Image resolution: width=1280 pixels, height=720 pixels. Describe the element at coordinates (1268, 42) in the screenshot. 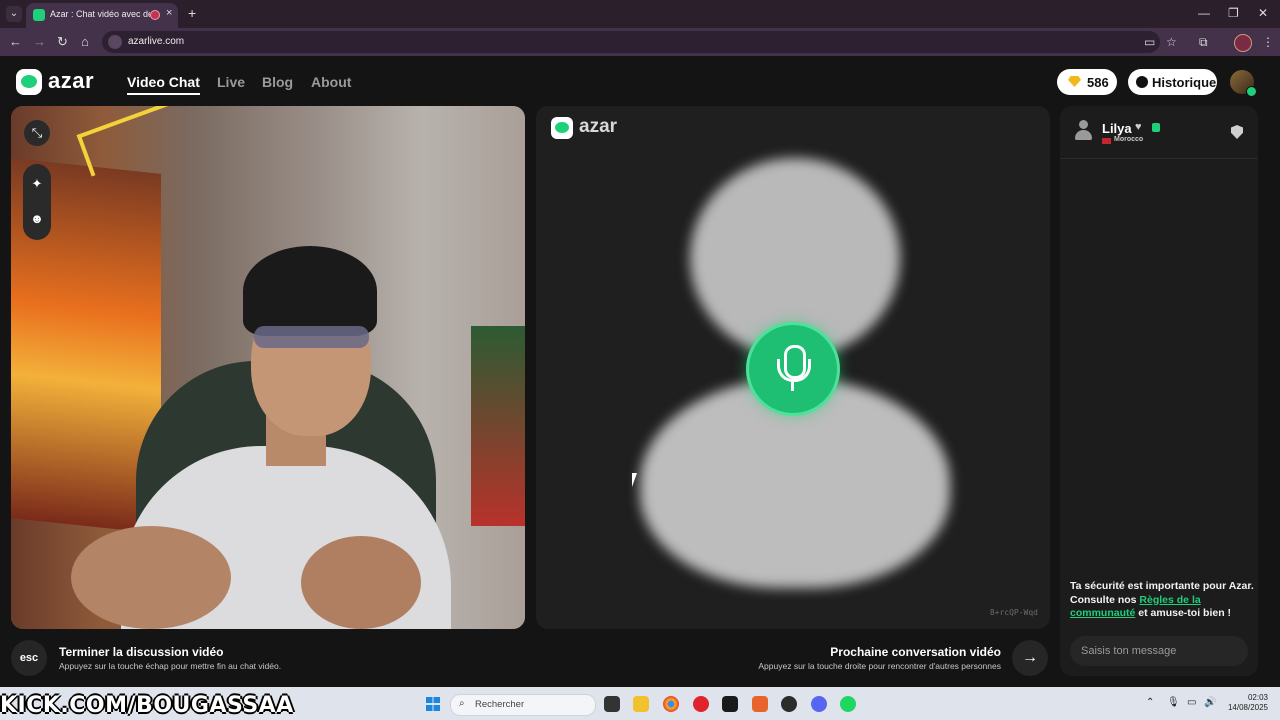

I see `browser-menu-icon: ⋮` at that location.